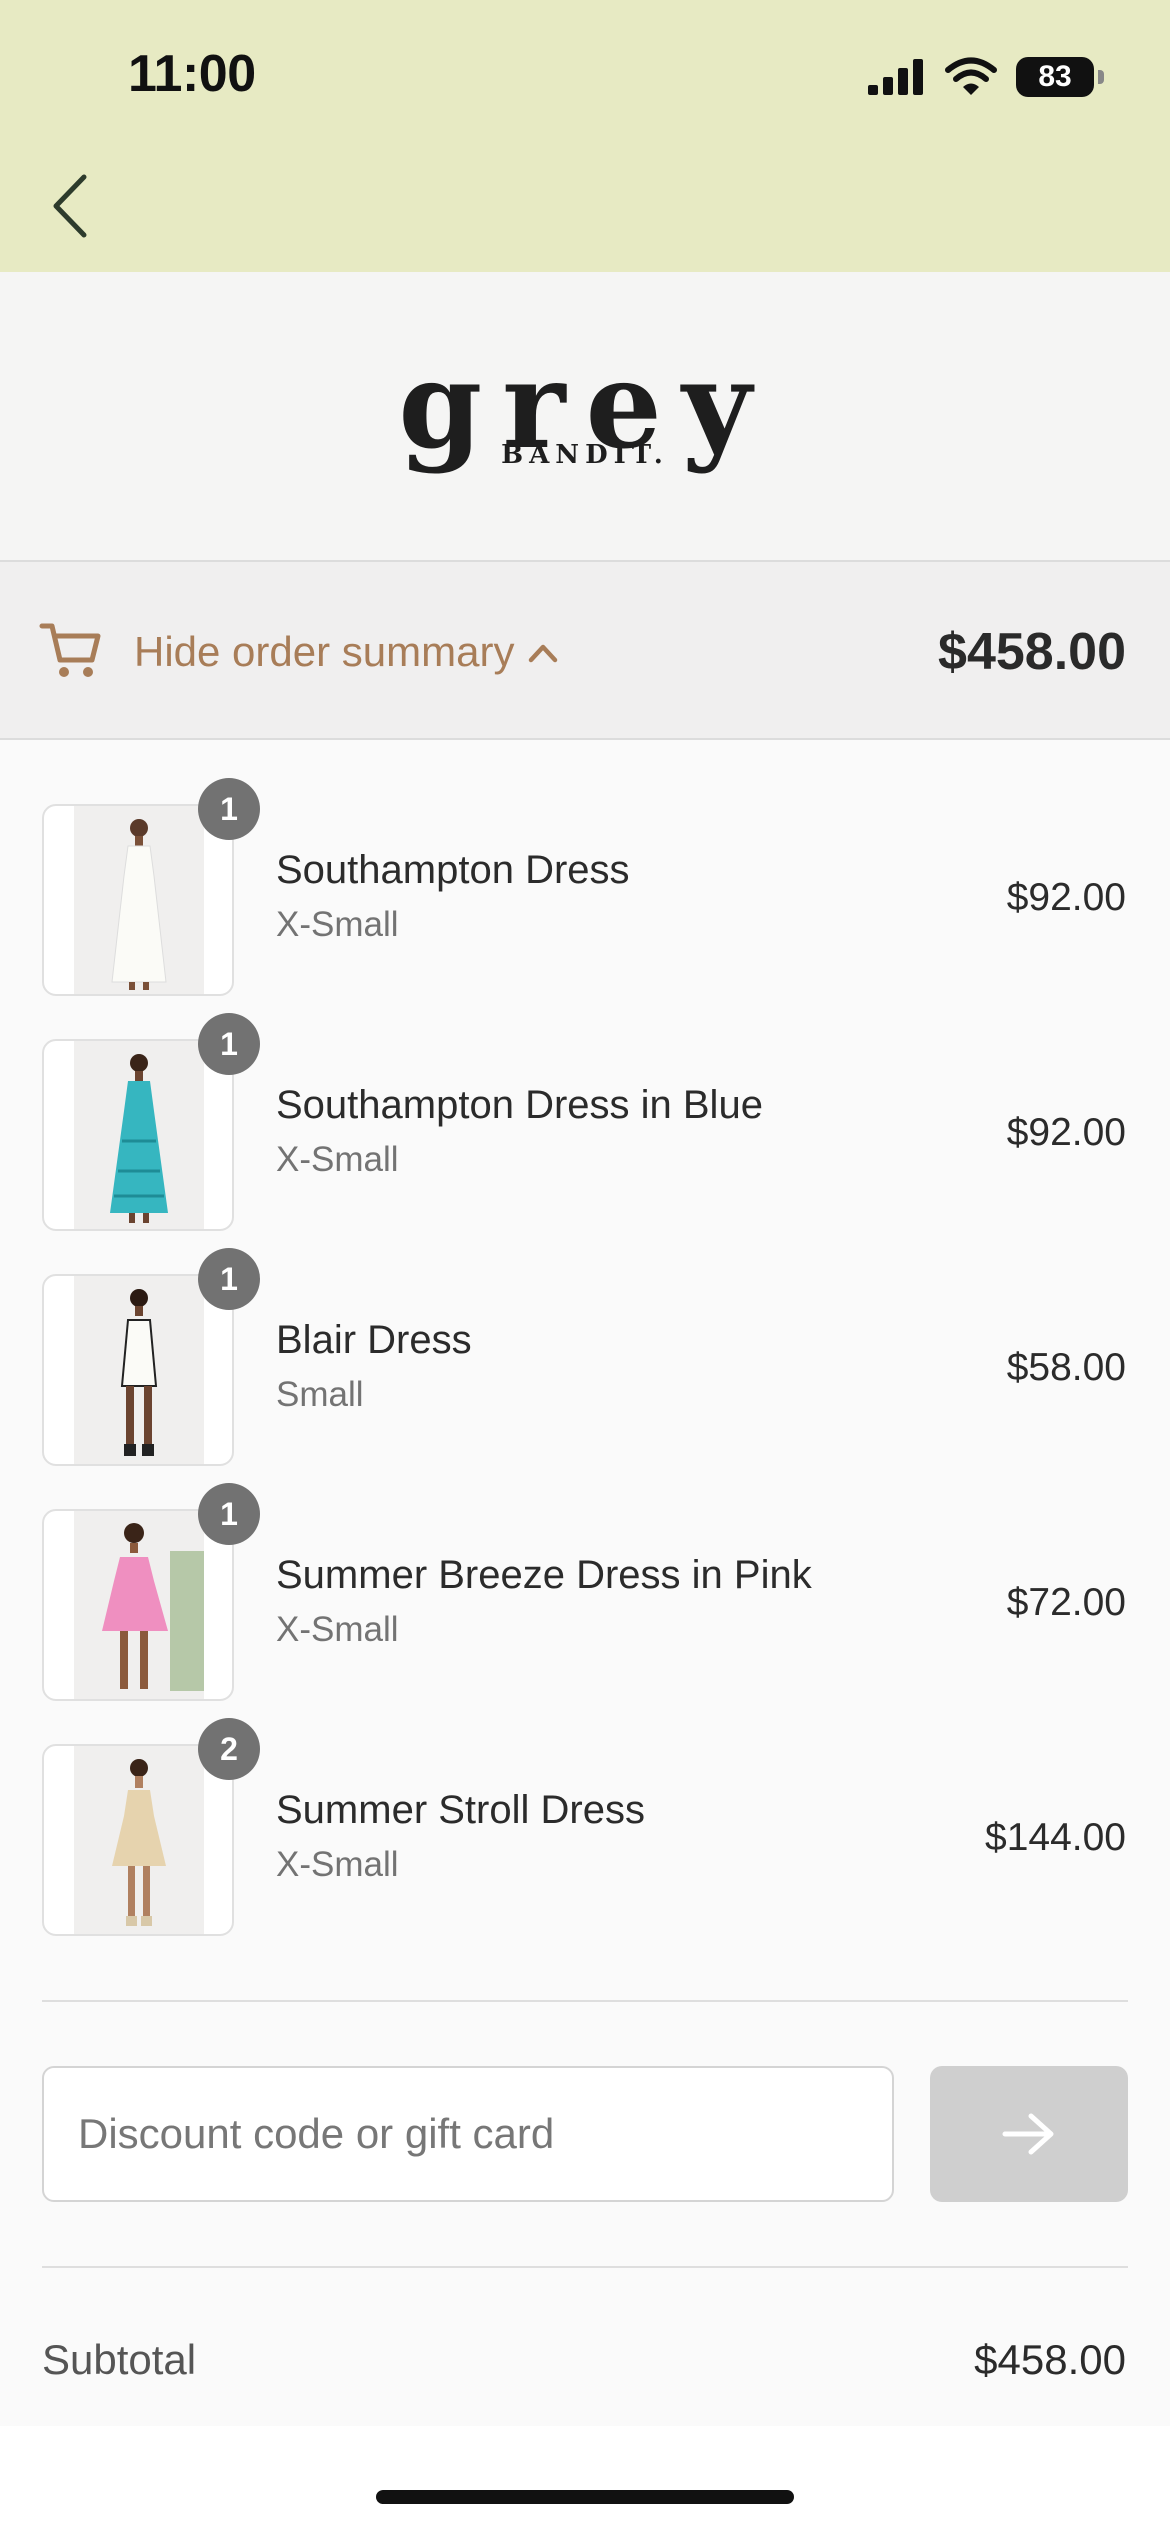 Image resolution: width=1170 pixels, height=2532 pixels. I want to click on home-indicator, so click(585, 2497).